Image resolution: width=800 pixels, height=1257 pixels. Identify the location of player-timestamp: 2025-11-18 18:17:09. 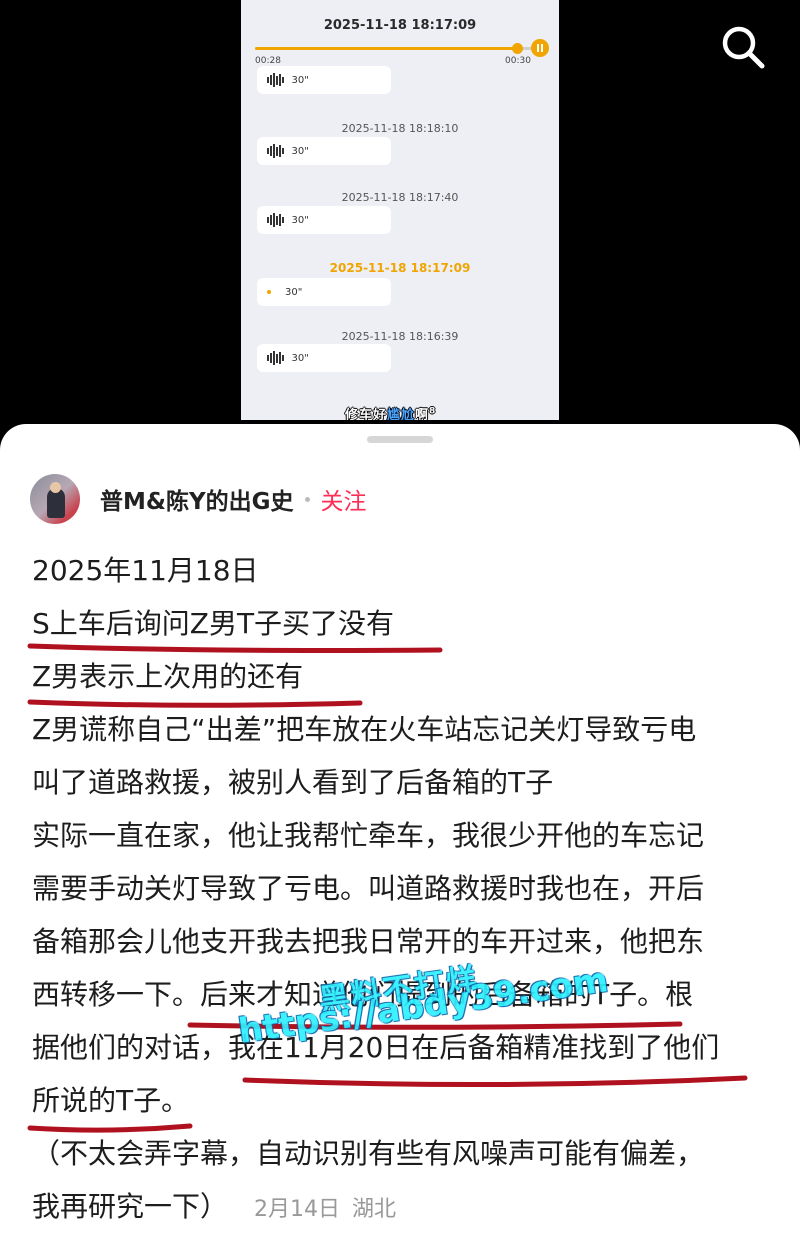
(400, 25).